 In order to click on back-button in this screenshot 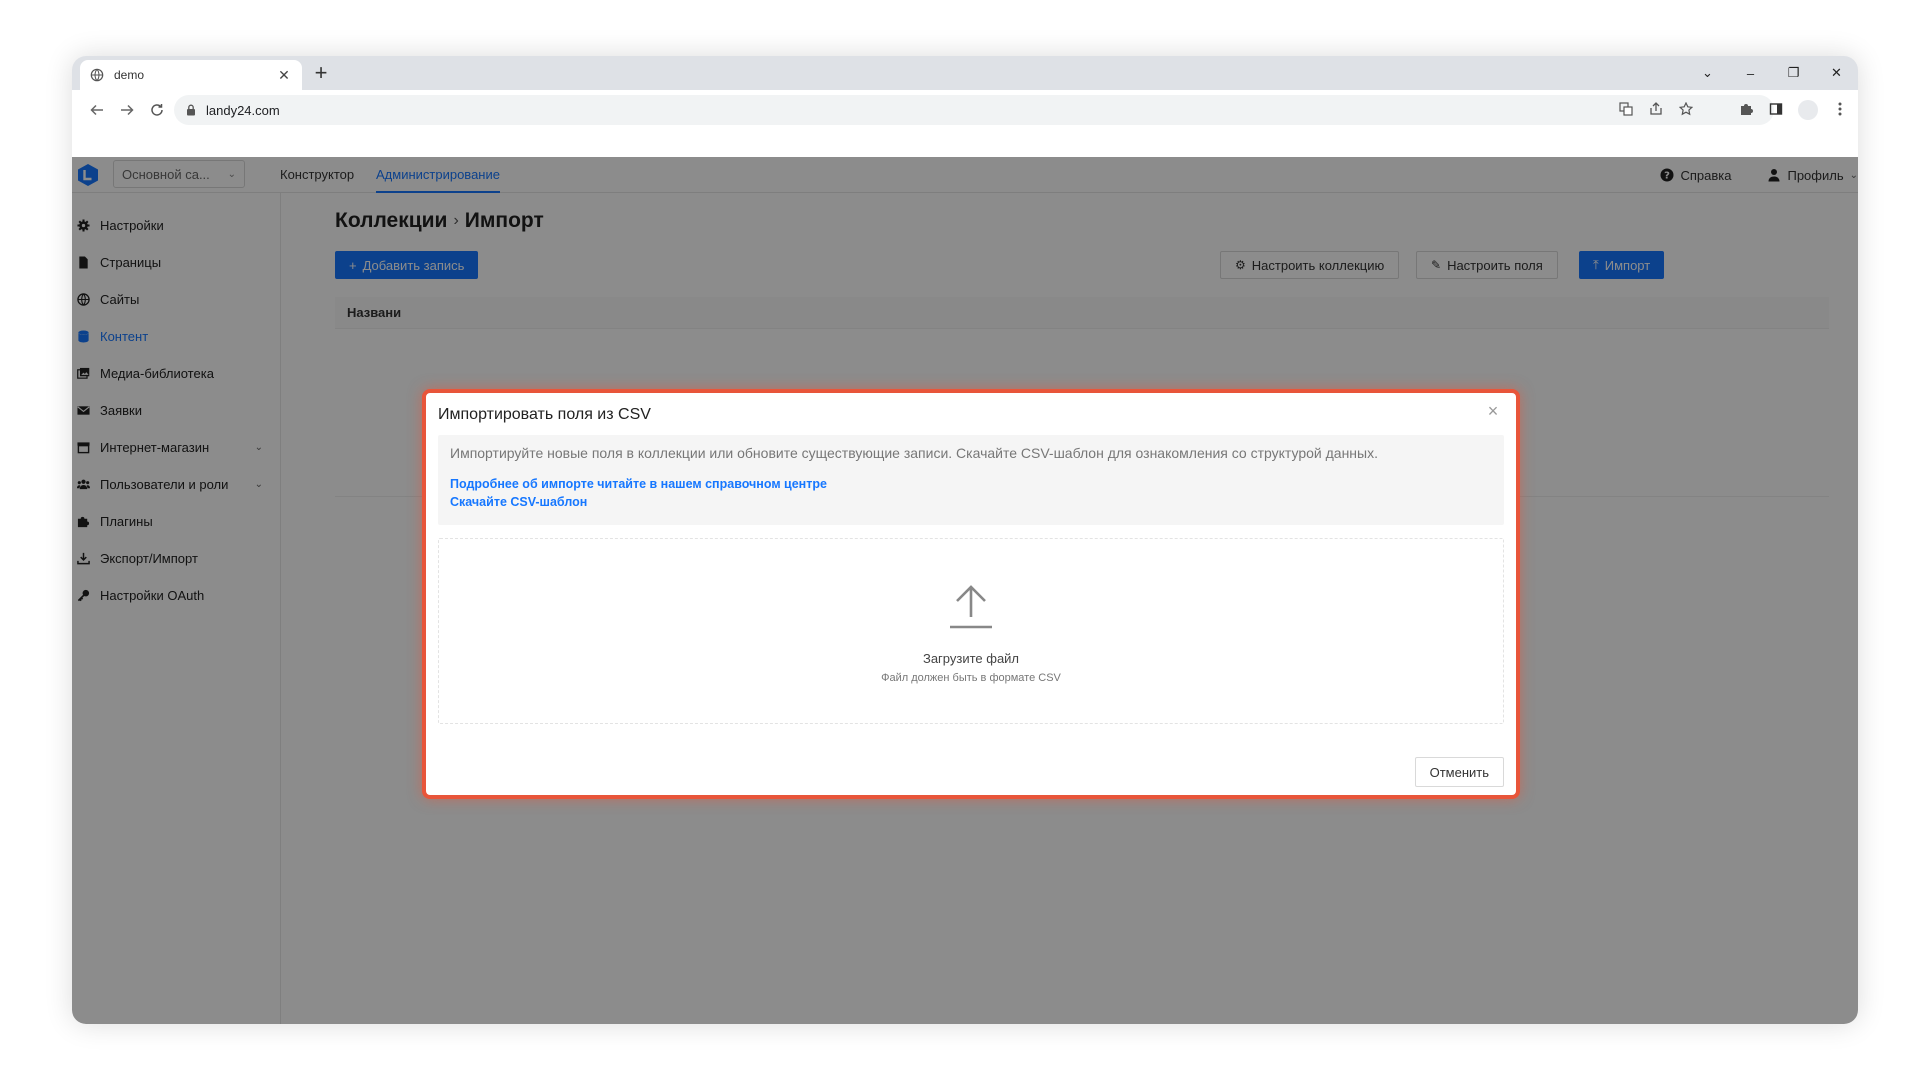, I will do `click(97, 110)`.